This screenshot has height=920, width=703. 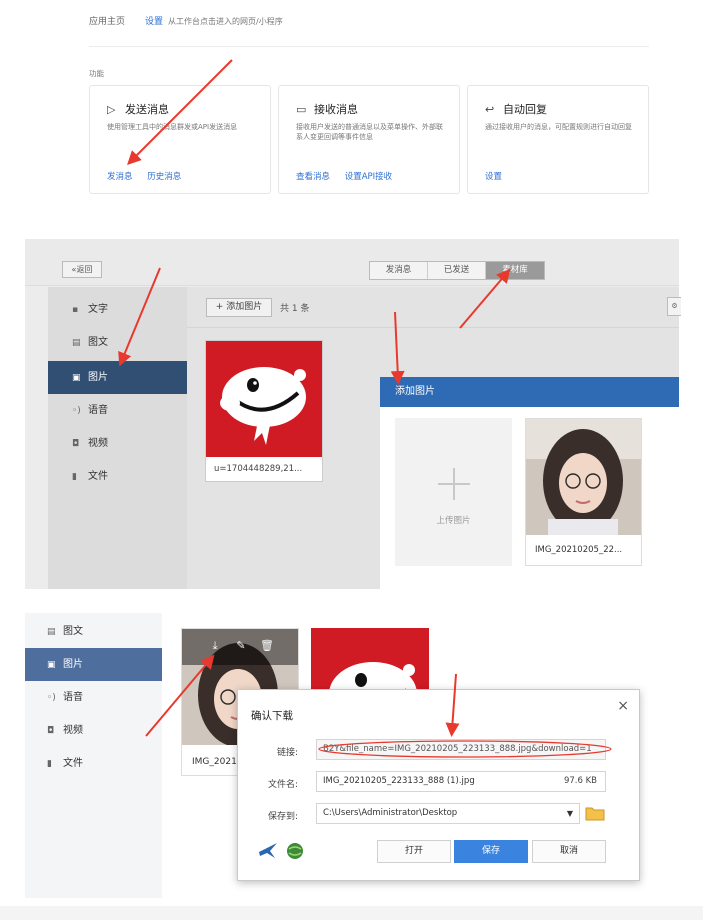 I want to click on add-image-button: + 添加图片, so click(x=239, y=307).